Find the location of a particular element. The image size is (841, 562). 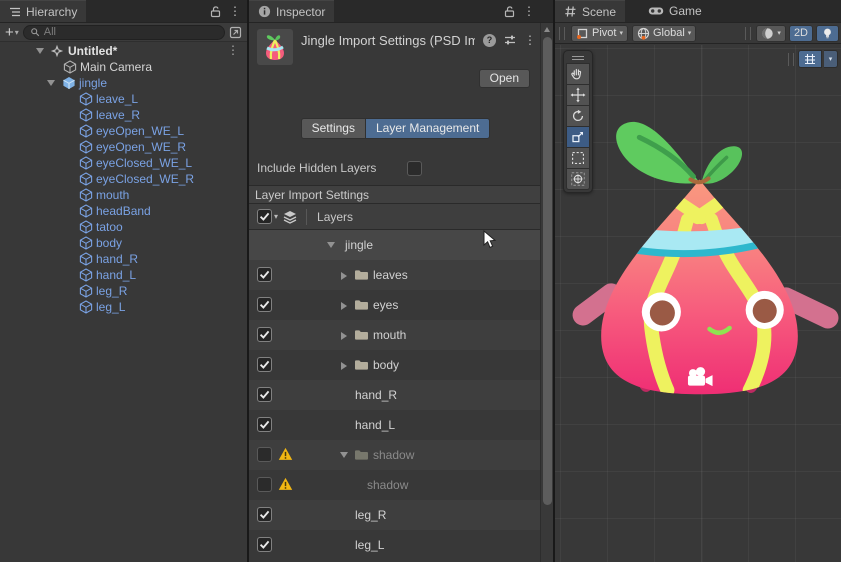

scene-asset-icon is located at coordinates (57, 51).